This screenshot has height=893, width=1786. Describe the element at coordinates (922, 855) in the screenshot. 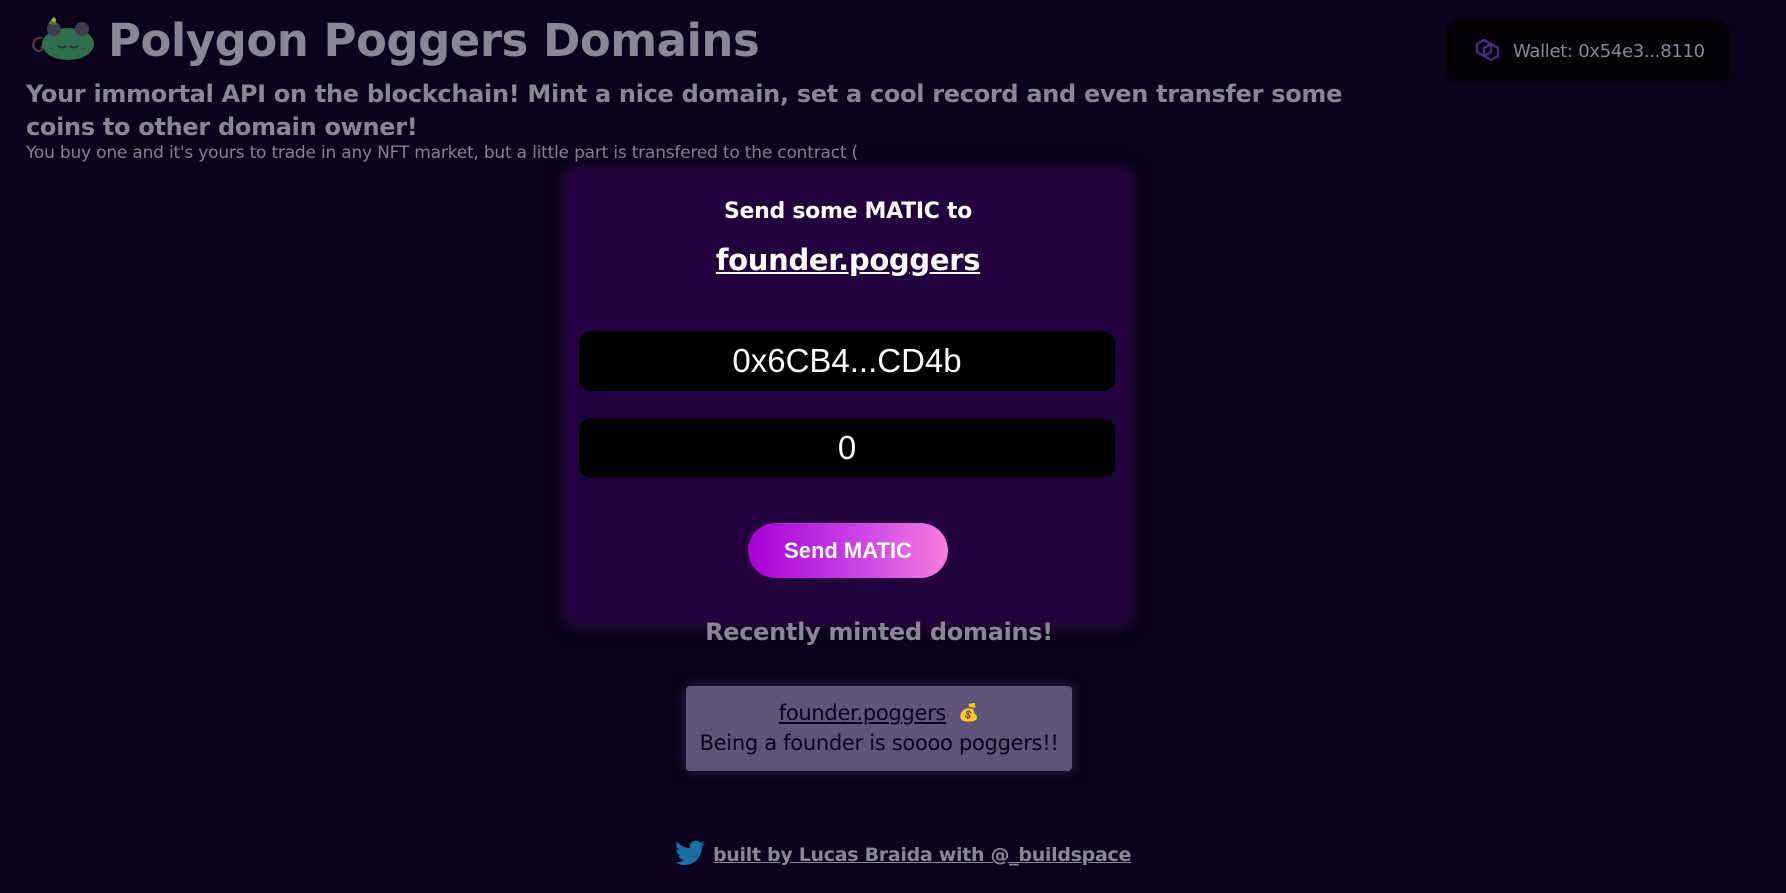

I see `footer-credit-link: built by Lucas Braida with @_buildspace` at that location.